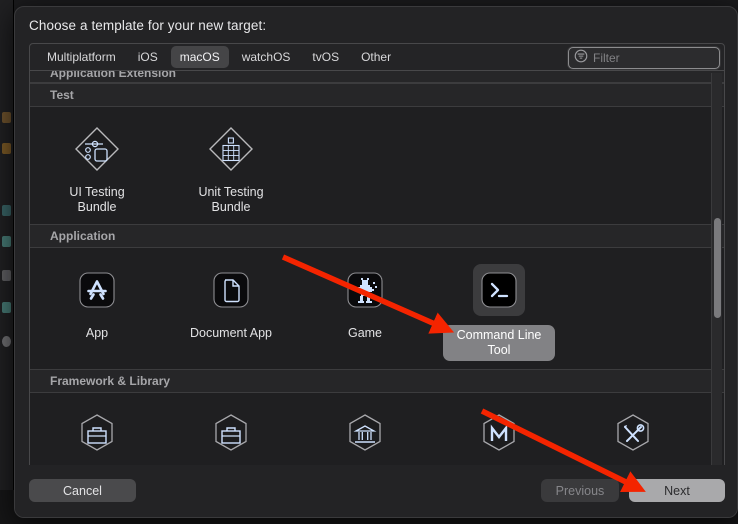 The image size is (738, 524). Describe the element at coordinates (97, 199) in the screenshot. I see `template-label: UI Testing Bundle` at that location.